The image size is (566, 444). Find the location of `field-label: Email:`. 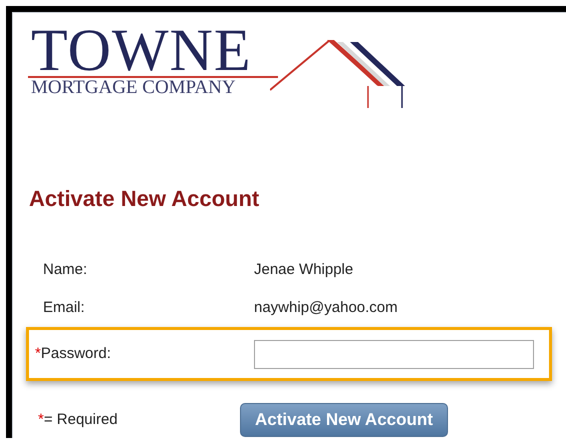

field-label: Email: is located at coordinates (64, 308).